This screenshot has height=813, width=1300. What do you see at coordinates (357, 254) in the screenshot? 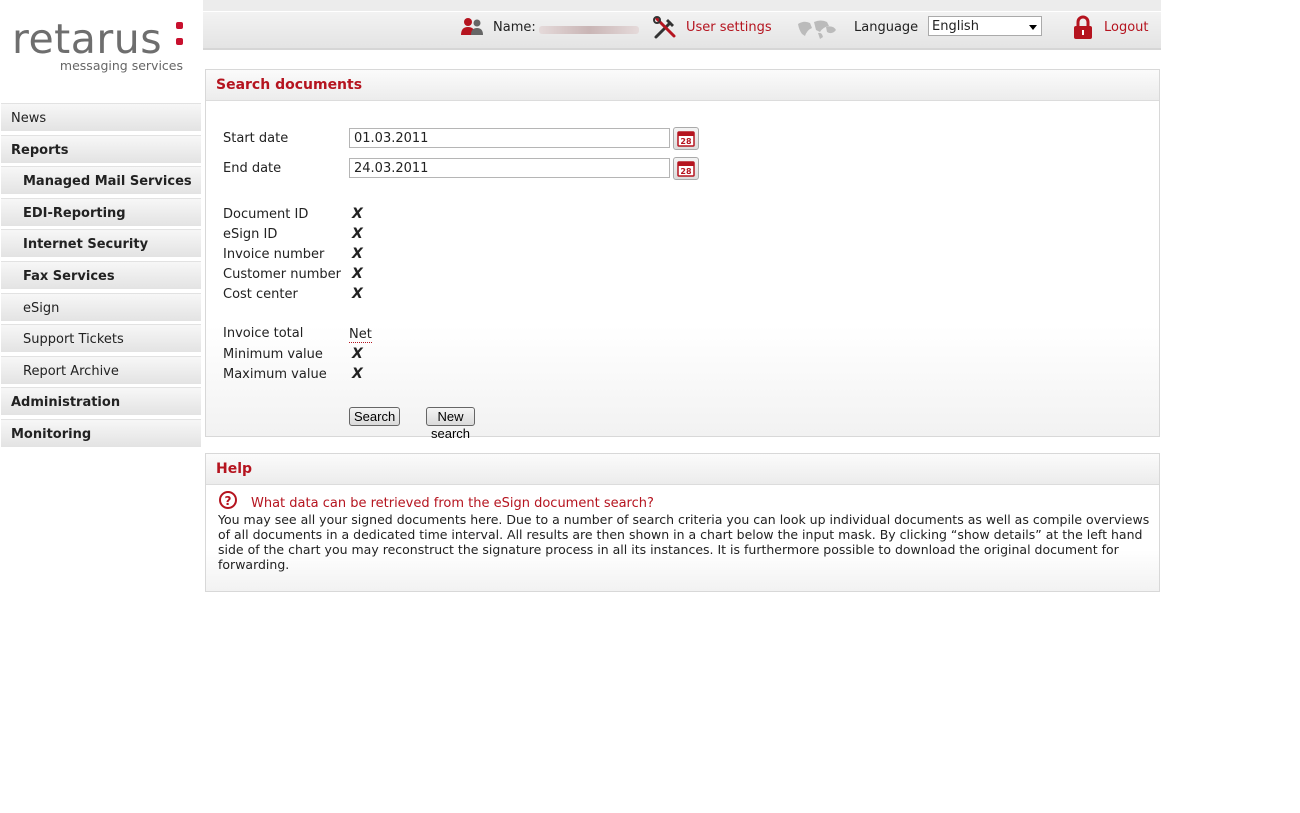
I see `invoice-number-field: X` at bounding box center [357, 254].